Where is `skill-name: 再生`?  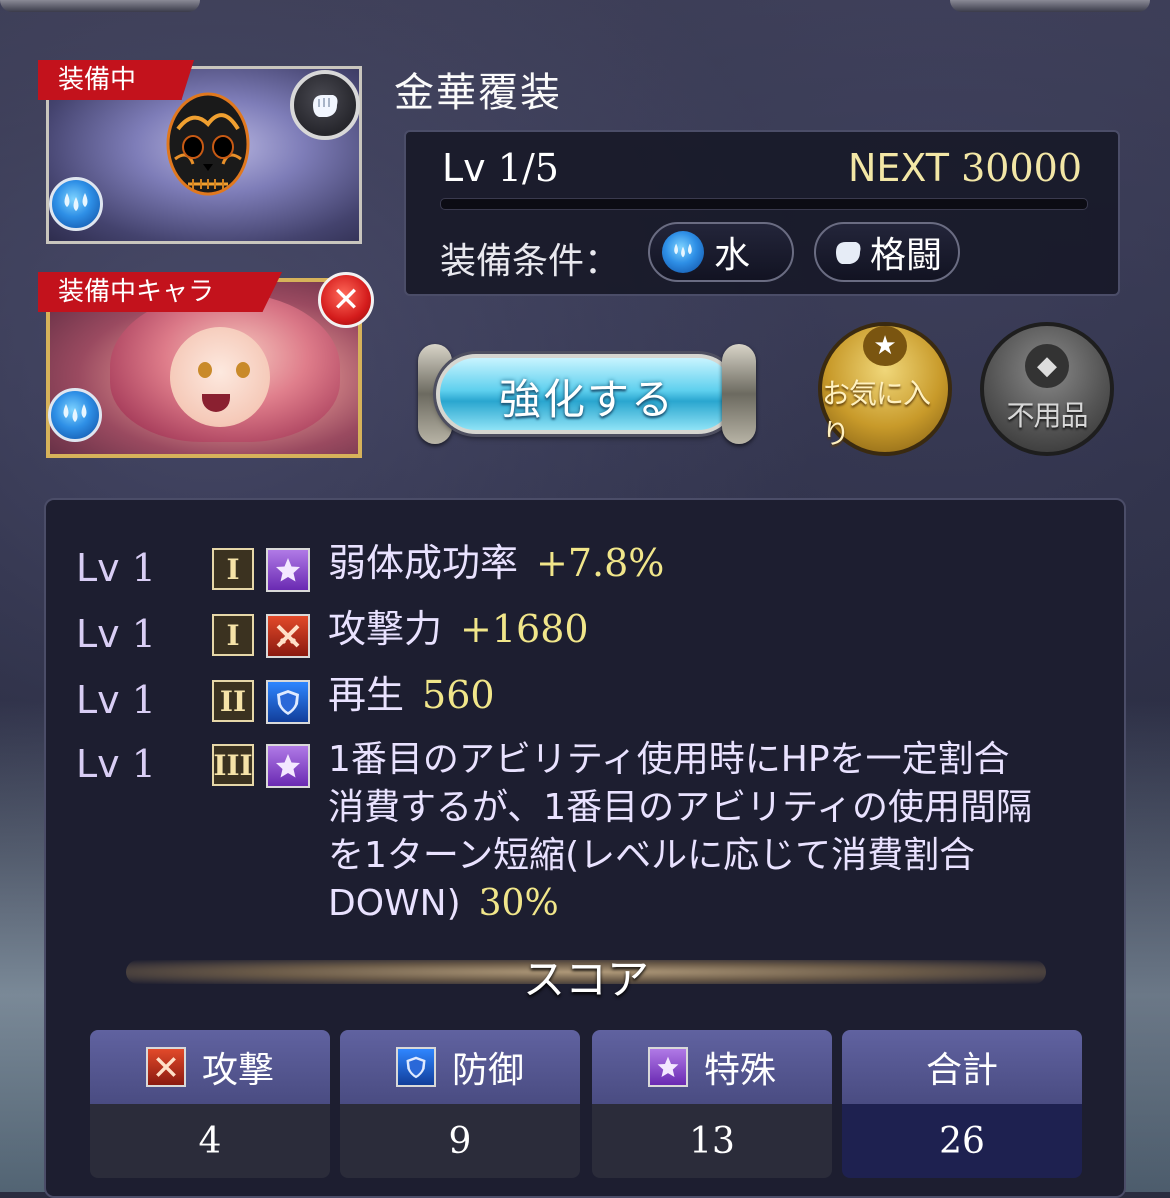
skill-name: 再生 is located at coordinates (366, 695).